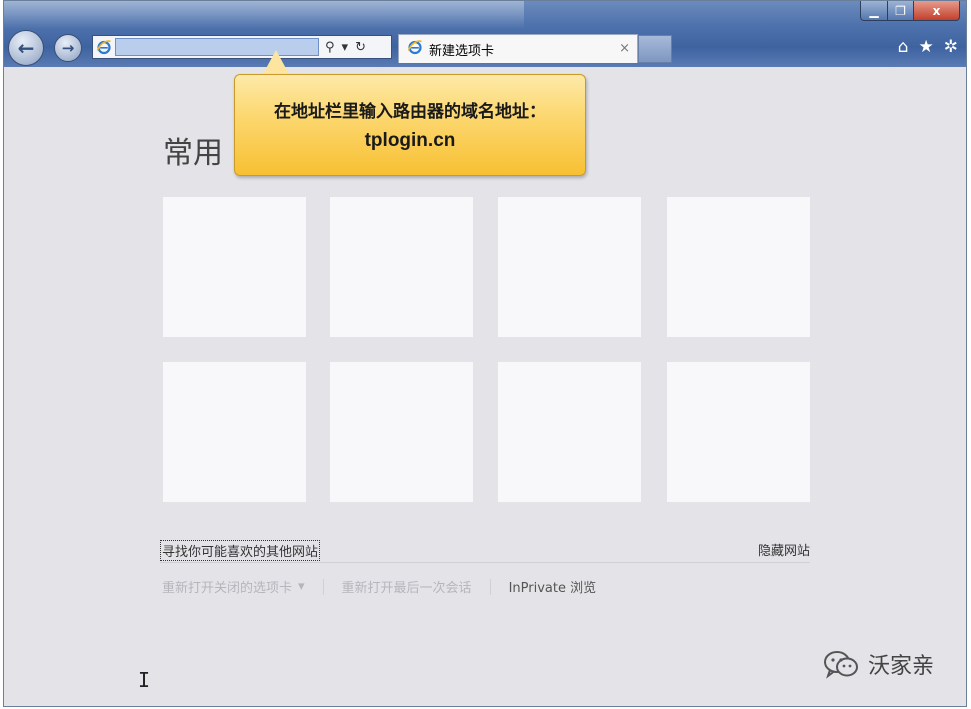 The height and width of the screenshot is (709, 971). Describe the element at coordinates (951, 47) in the screenshot. I see `gear-icon: ✲` at that location.